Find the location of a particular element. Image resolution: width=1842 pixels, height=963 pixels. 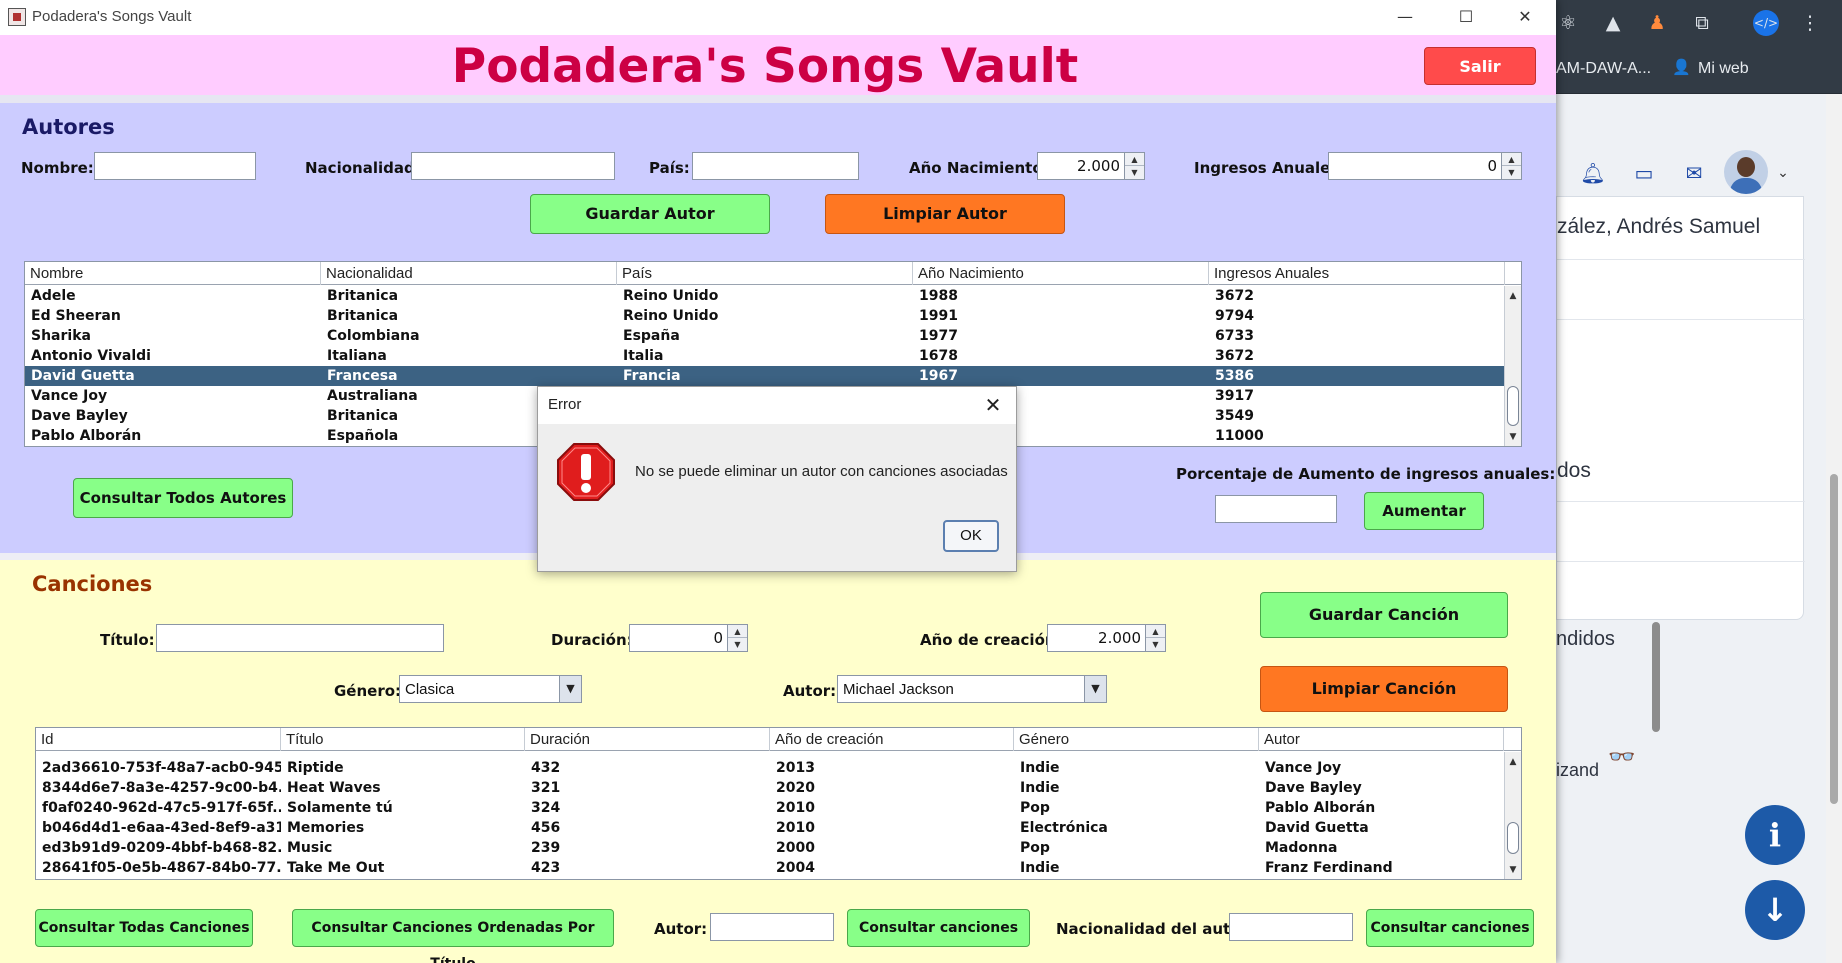

ok-button: OK is located at coordinates (971, 536).